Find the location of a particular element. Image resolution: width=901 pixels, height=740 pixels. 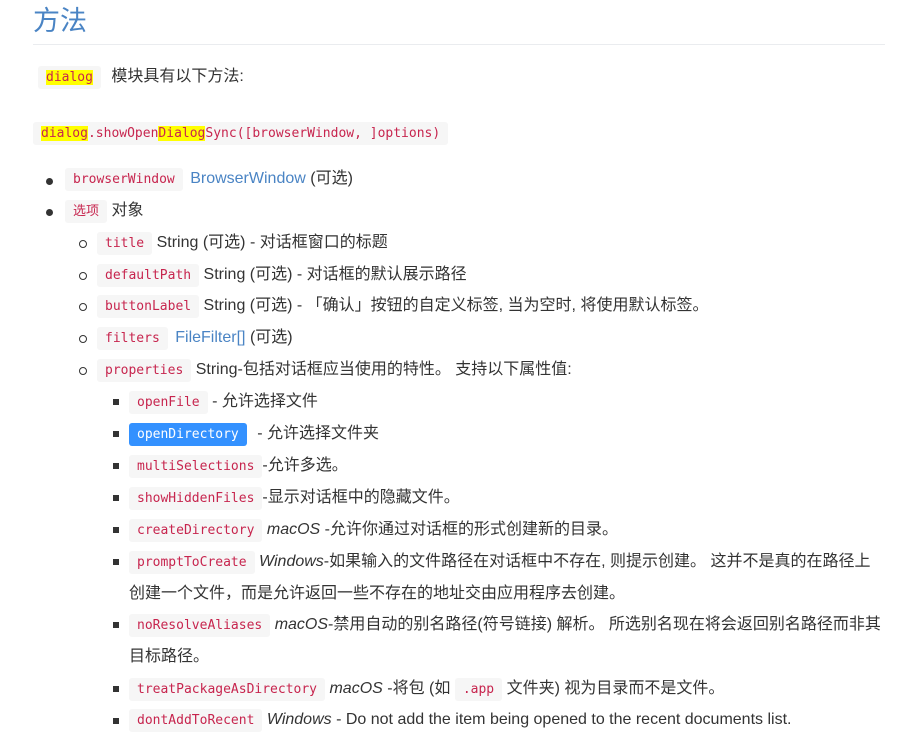

property-showhiddenfiles: showHiddenFiles -显示对话框中的隐藏文件。 is located at coordinates (294, 498).